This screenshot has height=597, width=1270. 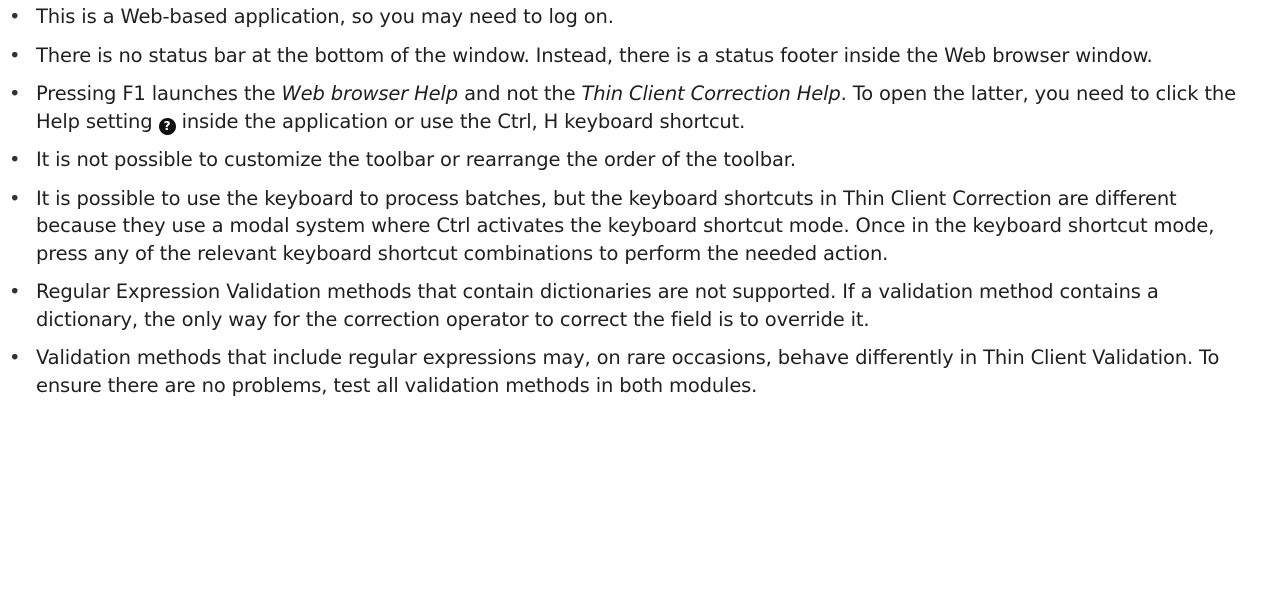 What do you see at coordinates (167, 126) in the screenshot?
I see `help-icon: ?` at bounding box center [167, 126].